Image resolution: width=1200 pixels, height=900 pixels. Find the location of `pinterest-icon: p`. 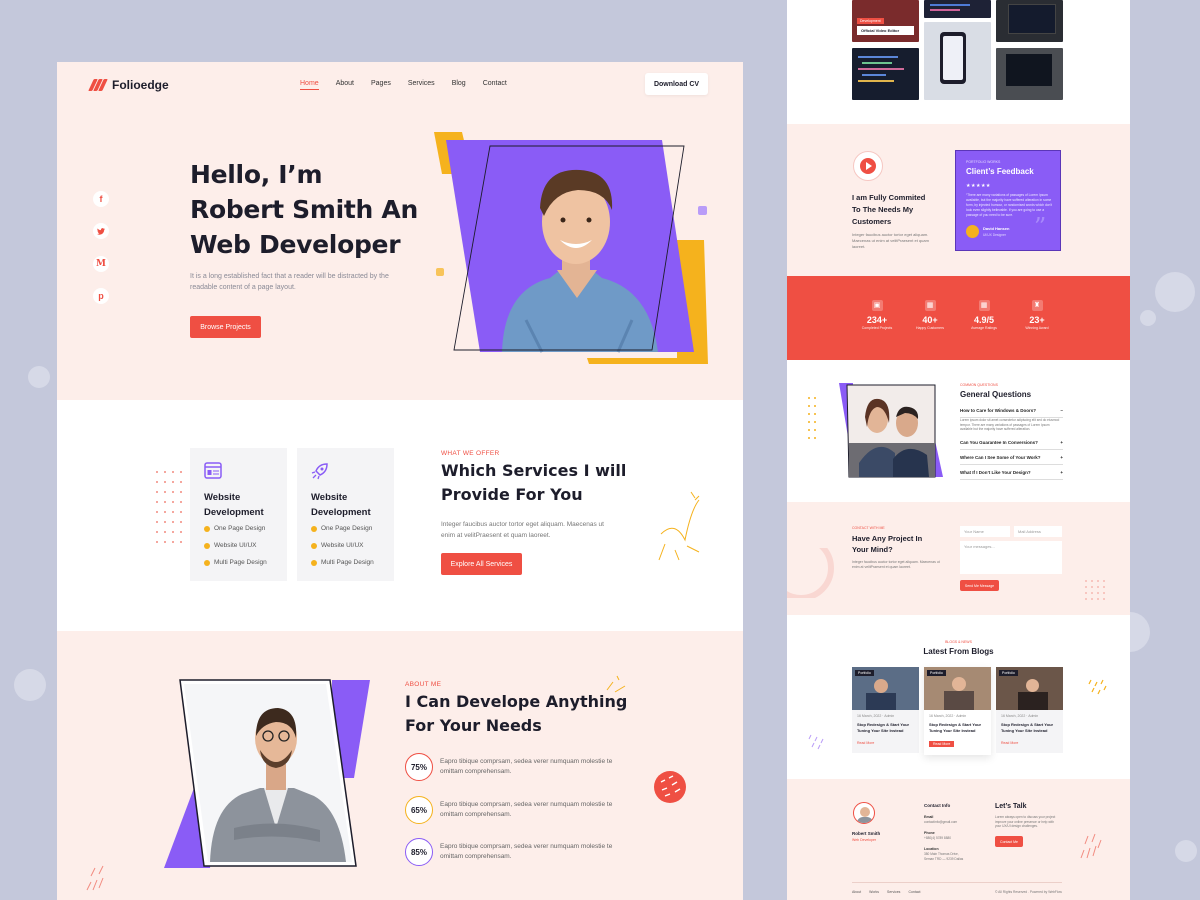

pinterest-icon: p is located at coordinates (101, 296).